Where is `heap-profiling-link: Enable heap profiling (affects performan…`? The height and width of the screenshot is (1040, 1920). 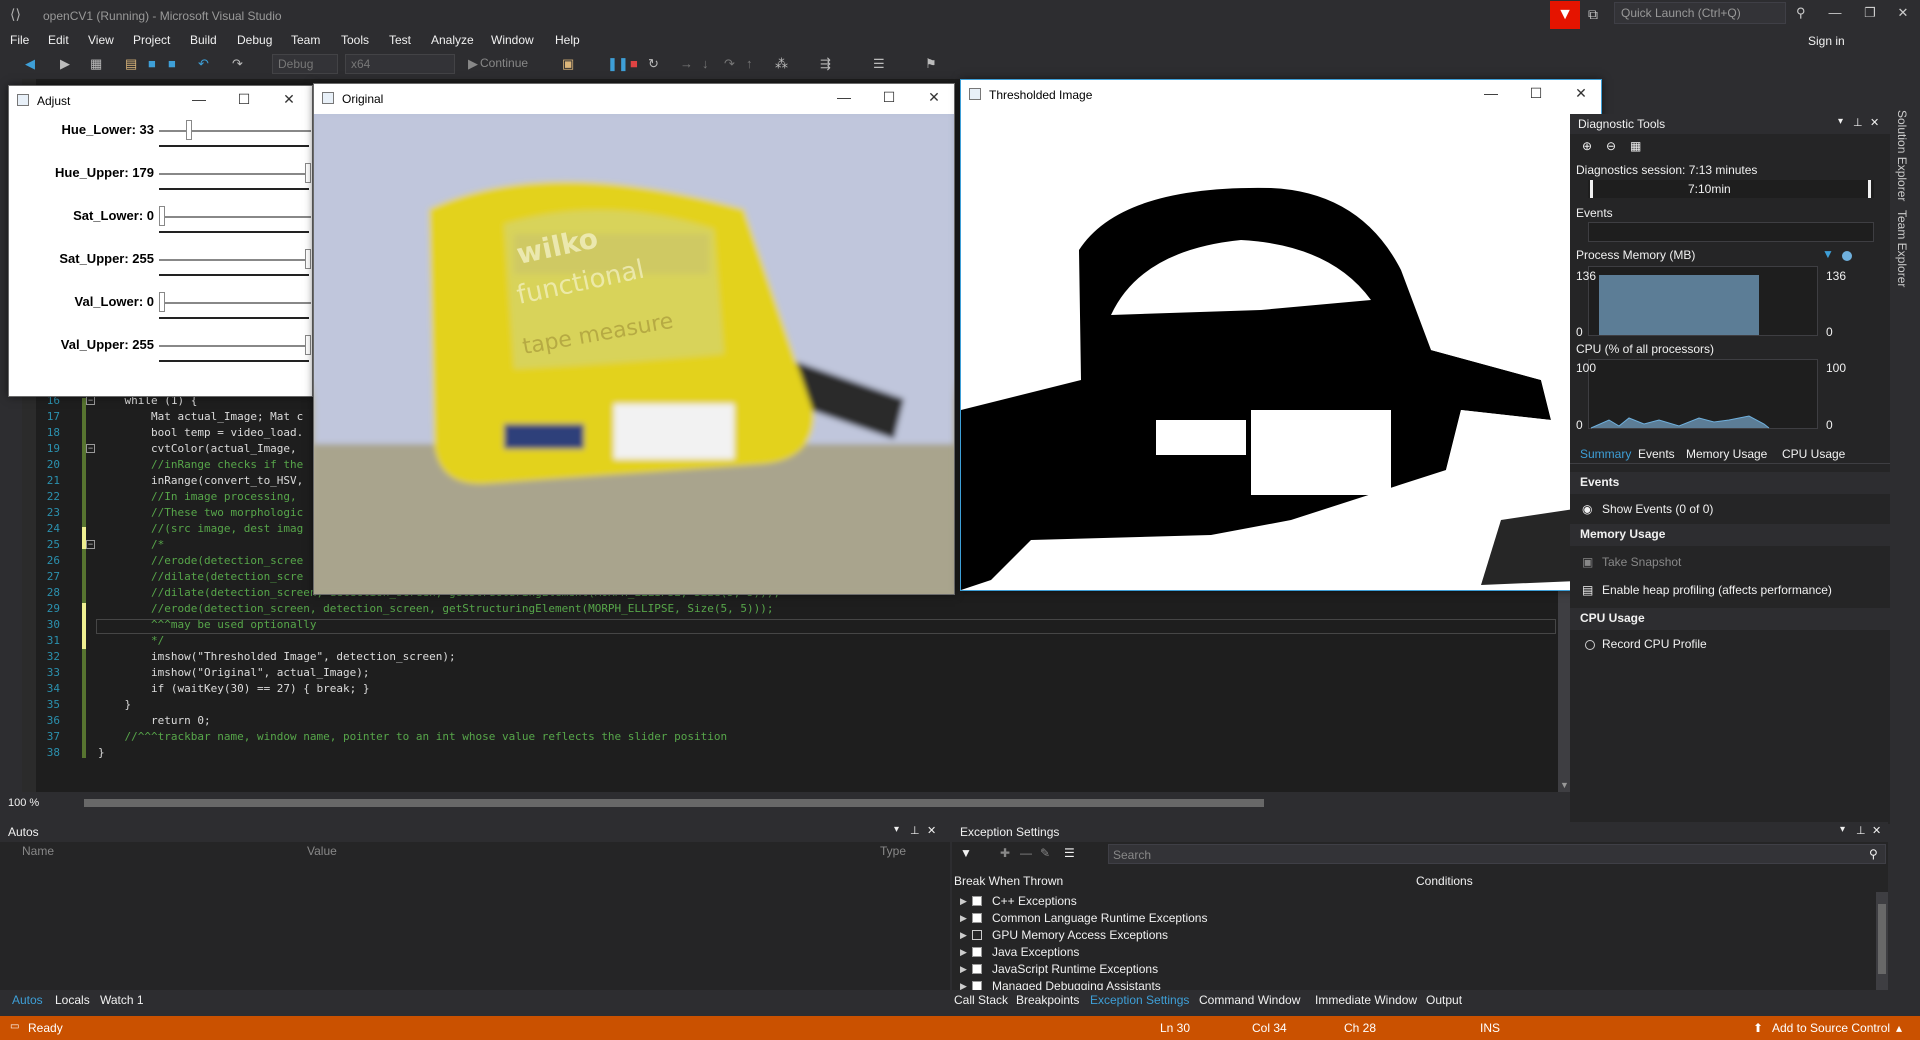 heap-profiling-link: Enable heap profiling (affects performan… is located at coordinates (1717, 590).